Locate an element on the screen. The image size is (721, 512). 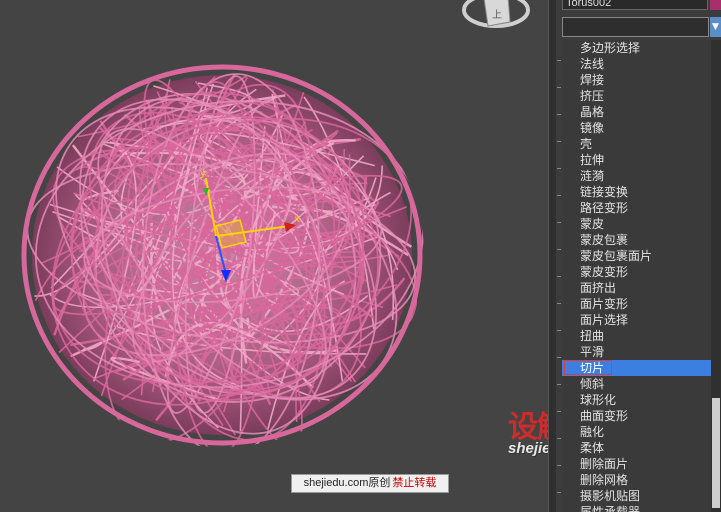
modifier-list-item: 蒙皮包裹面片 is located at coordinates (636, 256).